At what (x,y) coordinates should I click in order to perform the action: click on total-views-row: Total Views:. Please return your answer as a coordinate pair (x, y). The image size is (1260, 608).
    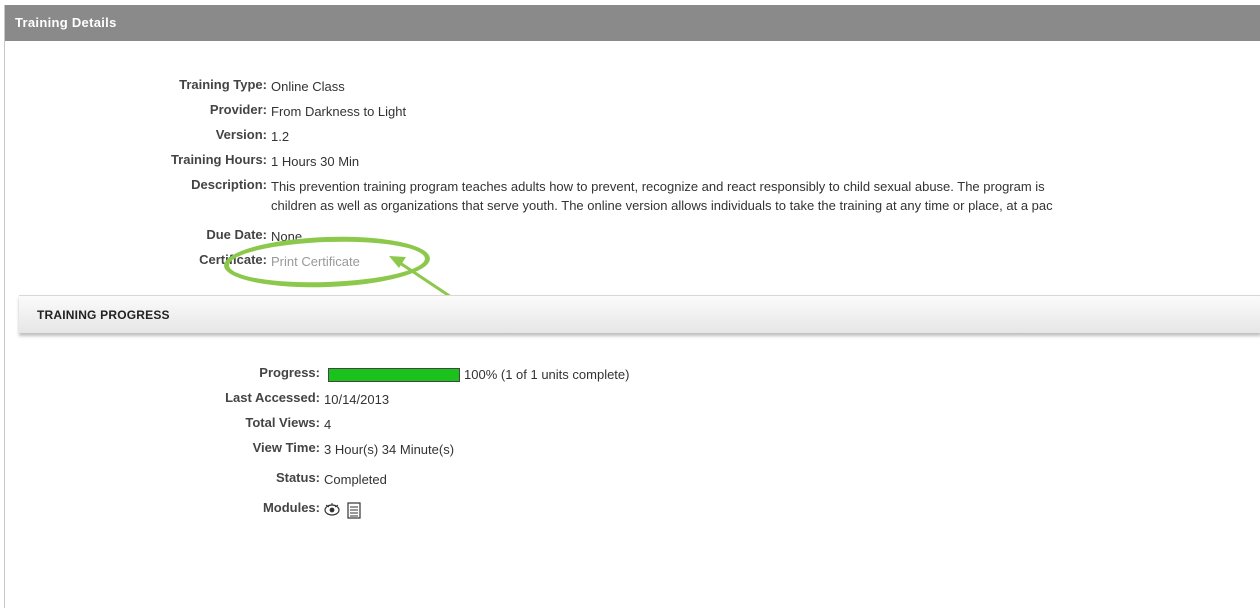
    Looking at the image, I should click on (162, 425).